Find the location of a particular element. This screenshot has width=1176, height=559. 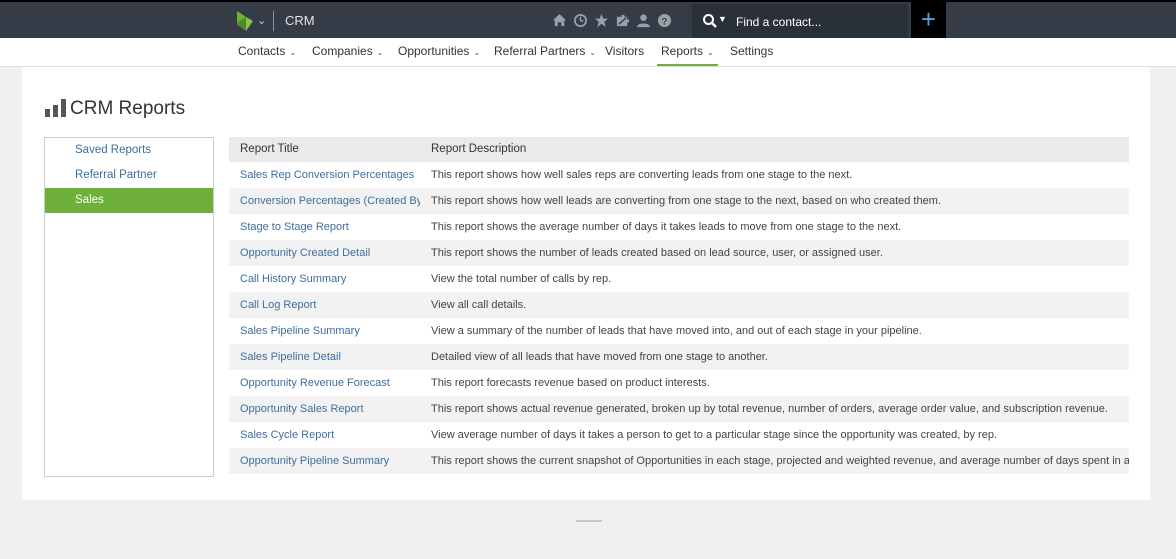

footer-brand-mark is located at coordinates (589, 522).